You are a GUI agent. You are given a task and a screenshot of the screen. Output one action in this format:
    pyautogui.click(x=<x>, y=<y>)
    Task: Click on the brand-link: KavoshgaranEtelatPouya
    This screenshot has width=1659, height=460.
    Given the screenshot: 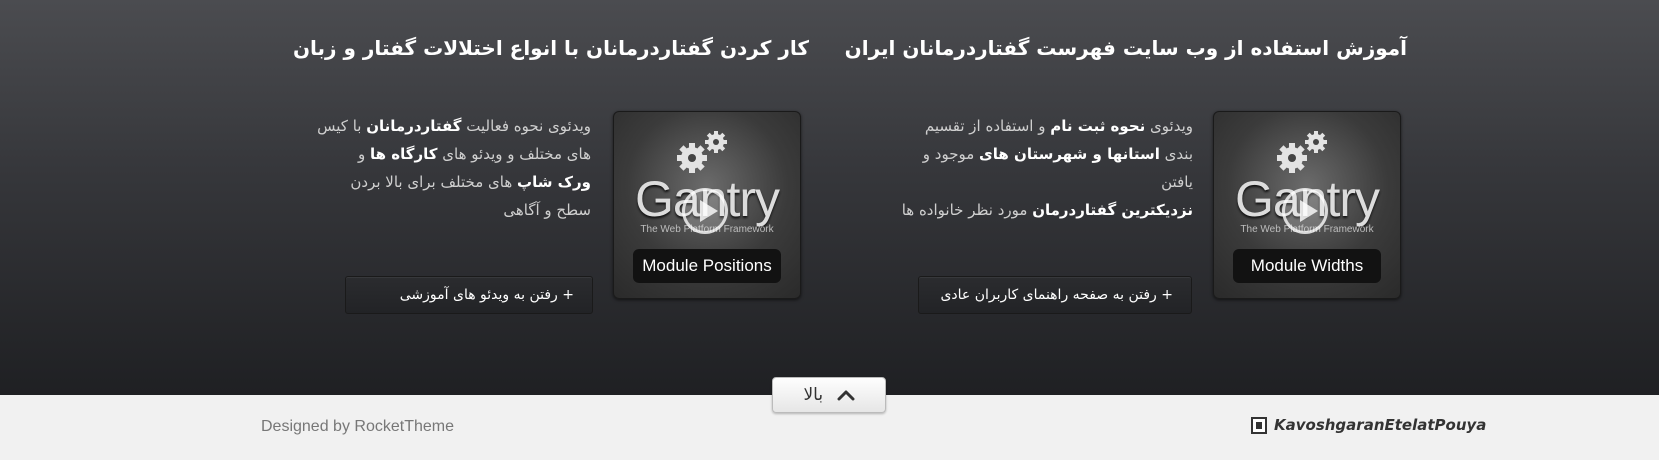 What is the action you would take?
    pyautogui.click(x=1380, y=425)
    